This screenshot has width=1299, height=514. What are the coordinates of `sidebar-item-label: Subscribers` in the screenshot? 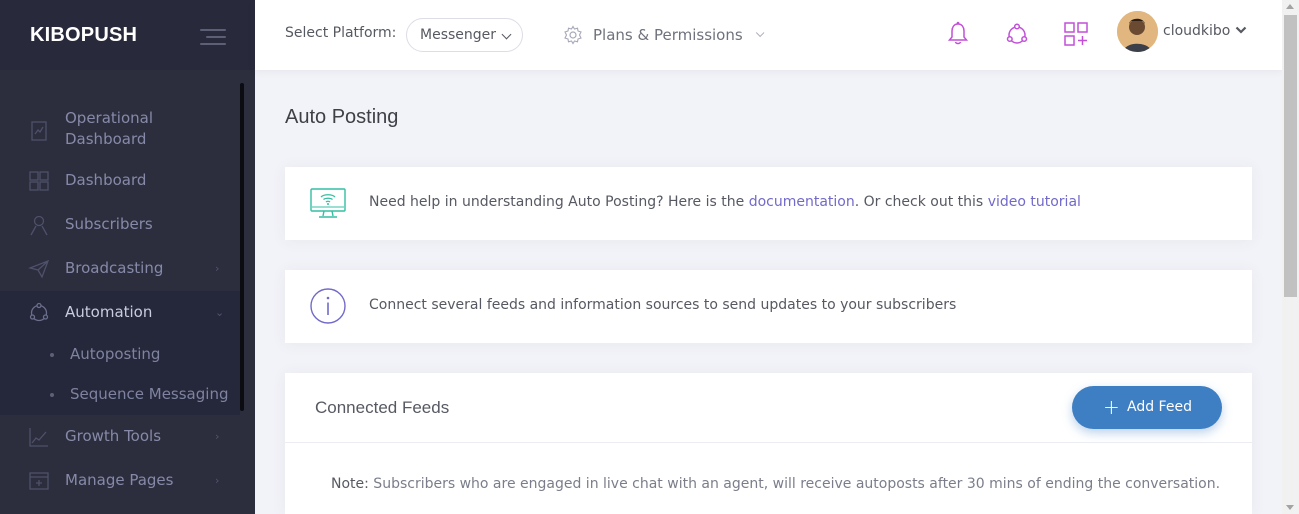 It's located at (109, 224).